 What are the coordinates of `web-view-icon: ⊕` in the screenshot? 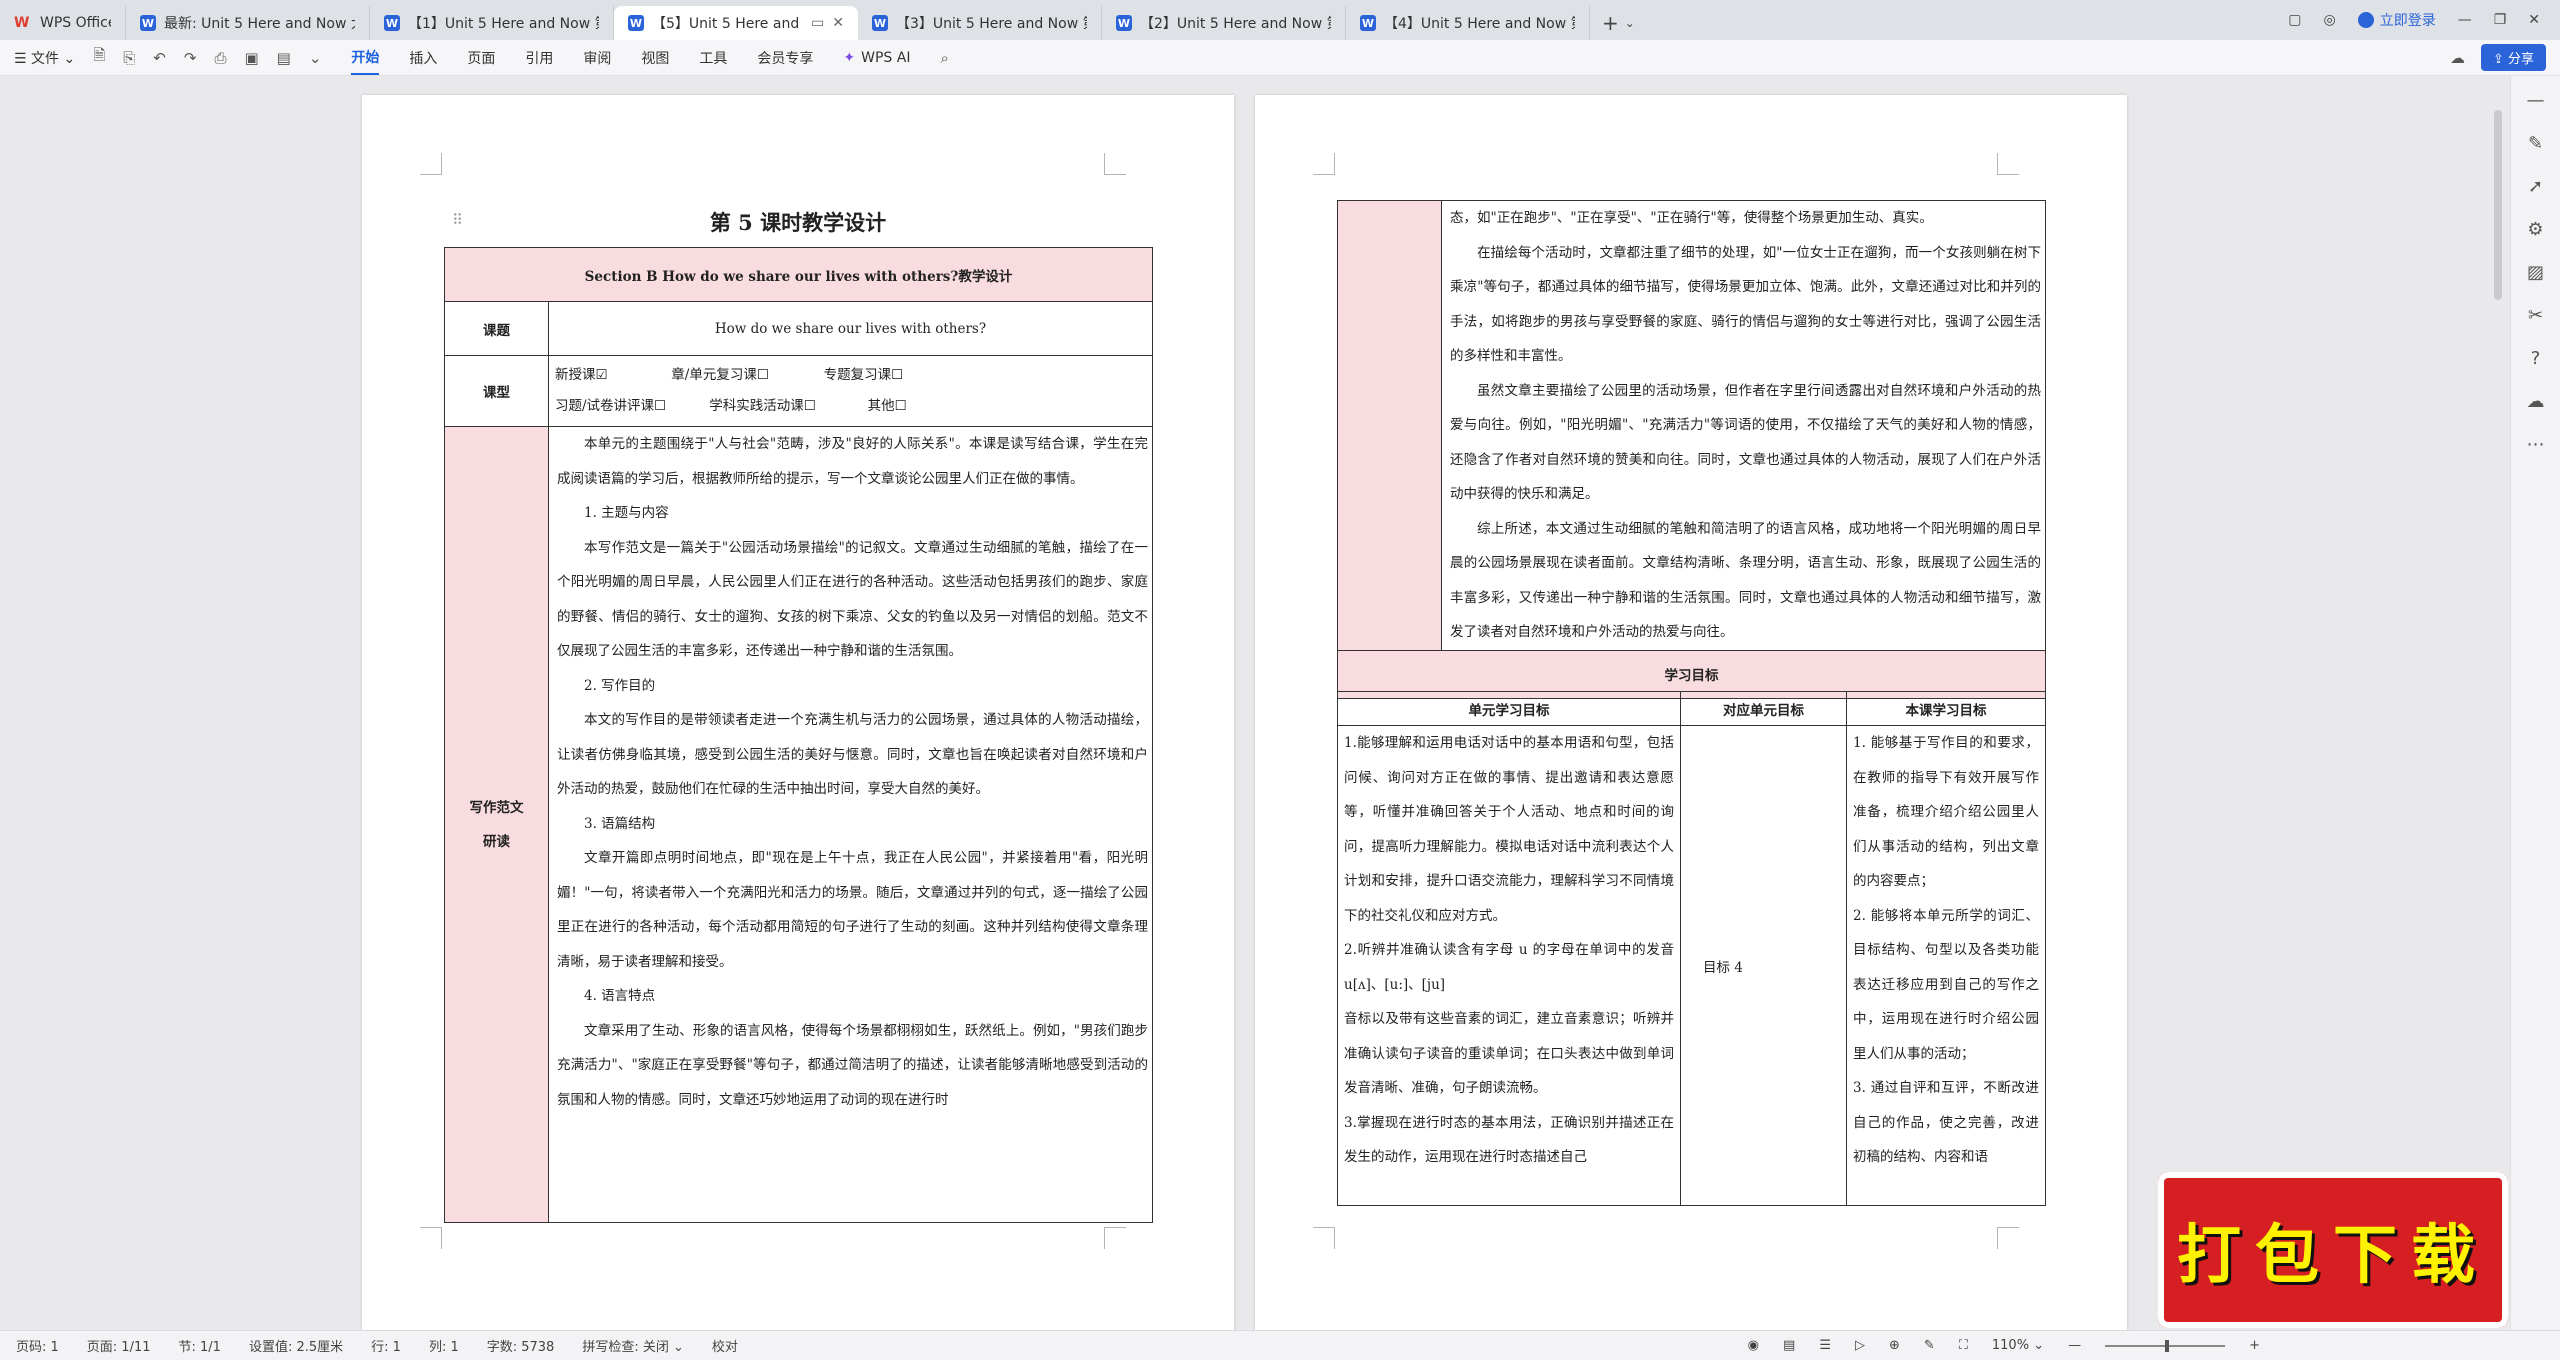 It's located at (1894, 1345).